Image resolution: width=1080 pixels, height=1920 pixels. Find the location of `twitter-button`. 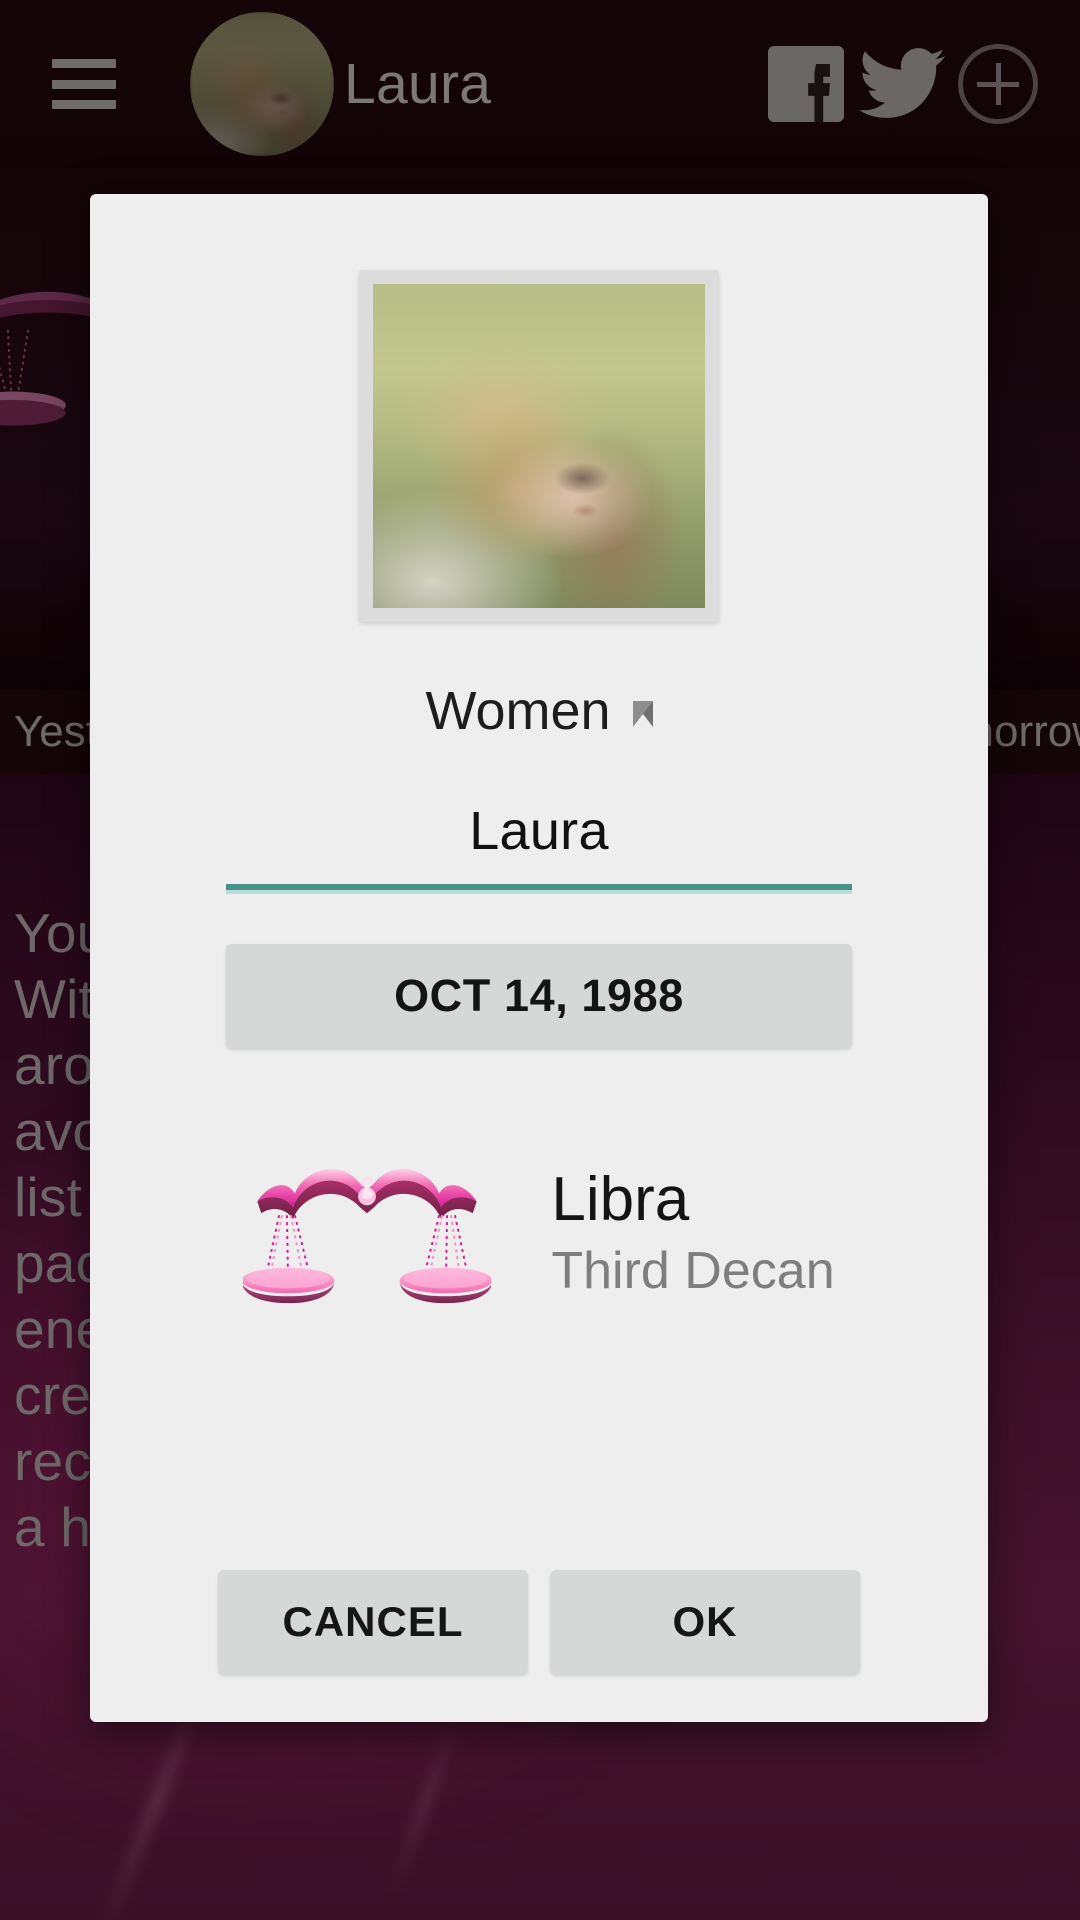

twitter-button is located at coordinates (902, 84).